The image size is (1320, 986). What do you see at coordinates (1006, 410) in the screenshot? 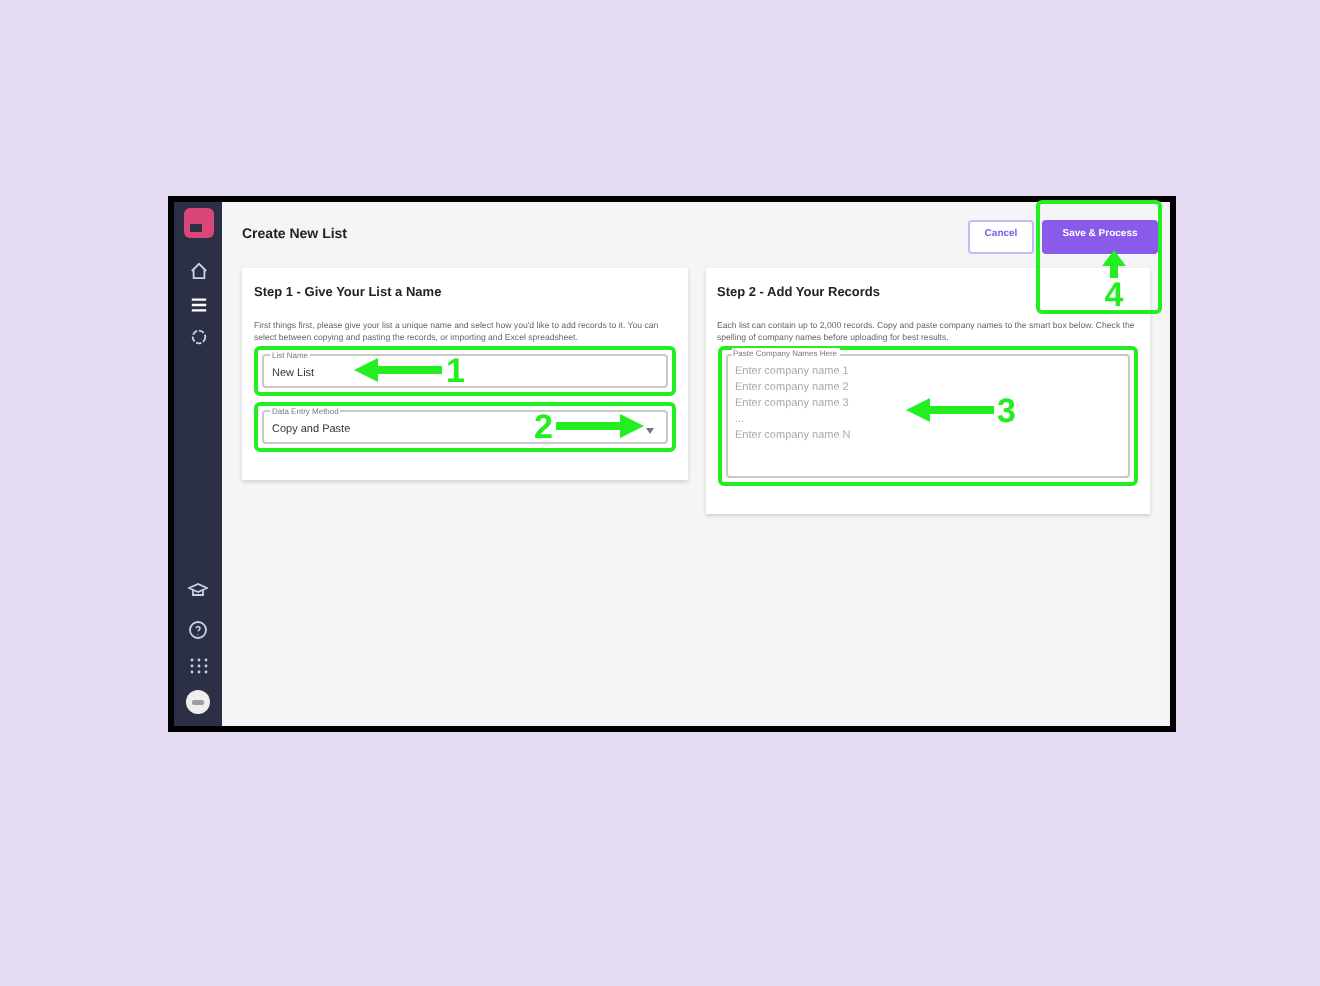
I see `annotation-number: 3` at bounding box center [1006, 410].